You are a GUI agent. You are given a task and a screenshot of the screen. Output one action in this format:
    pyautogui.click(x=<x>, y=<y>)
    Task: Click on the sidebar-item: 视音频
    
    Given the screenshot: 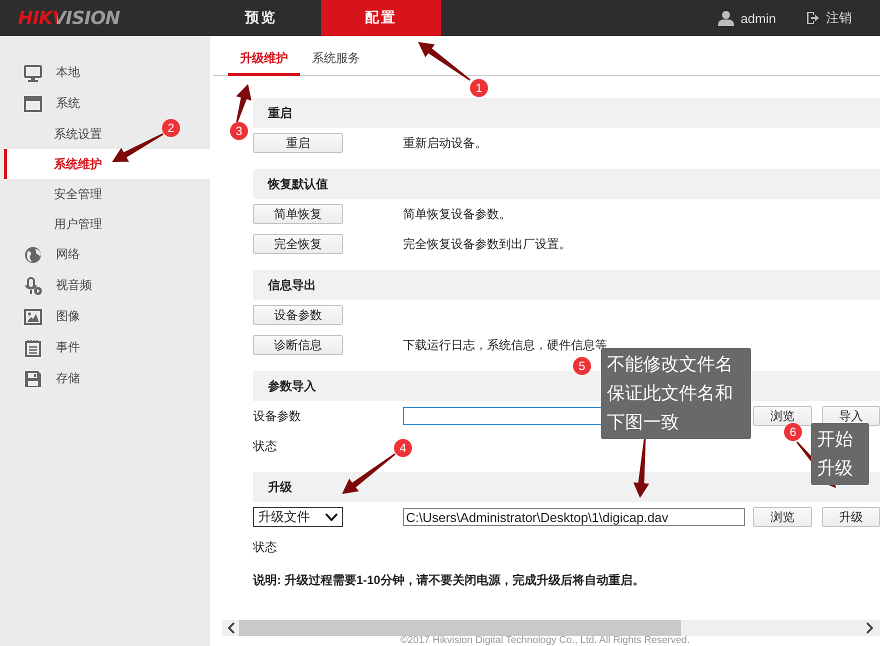 What is the action you would take?
    pyautogui.click(x=74, y=285)
    